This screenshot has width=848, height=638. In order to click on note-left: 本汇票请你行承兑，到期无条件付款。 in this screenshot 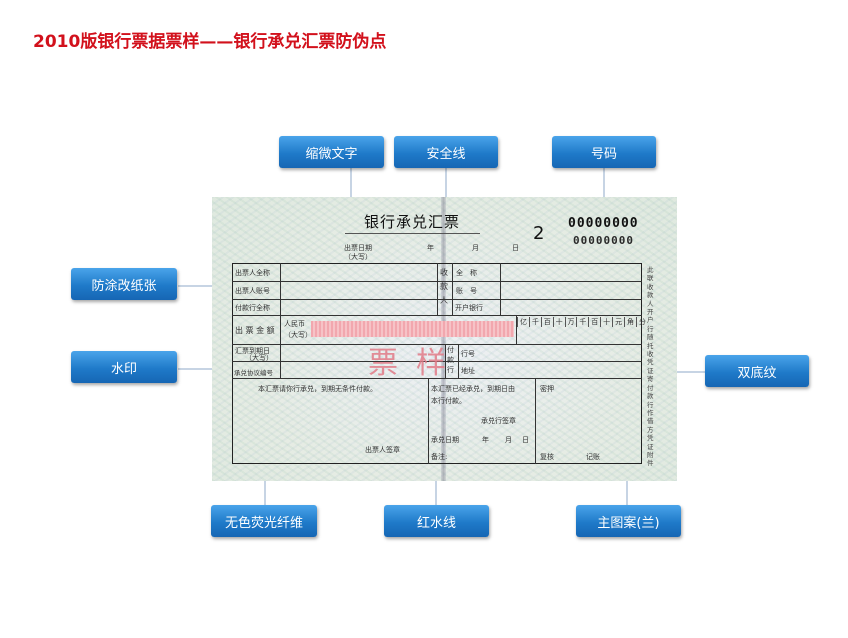, I will do `click(317, 389)`.